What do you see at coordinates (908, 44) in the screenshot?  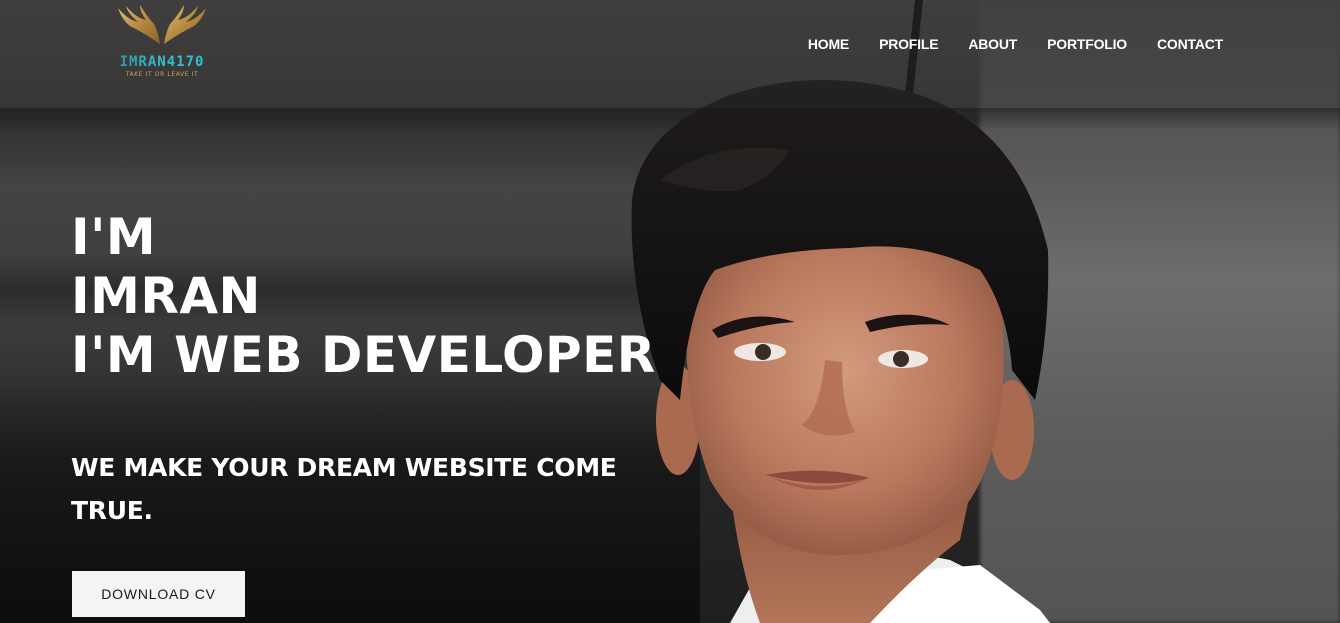 I see `nav-profile: PROFILE` at bounding box center [908, 44].